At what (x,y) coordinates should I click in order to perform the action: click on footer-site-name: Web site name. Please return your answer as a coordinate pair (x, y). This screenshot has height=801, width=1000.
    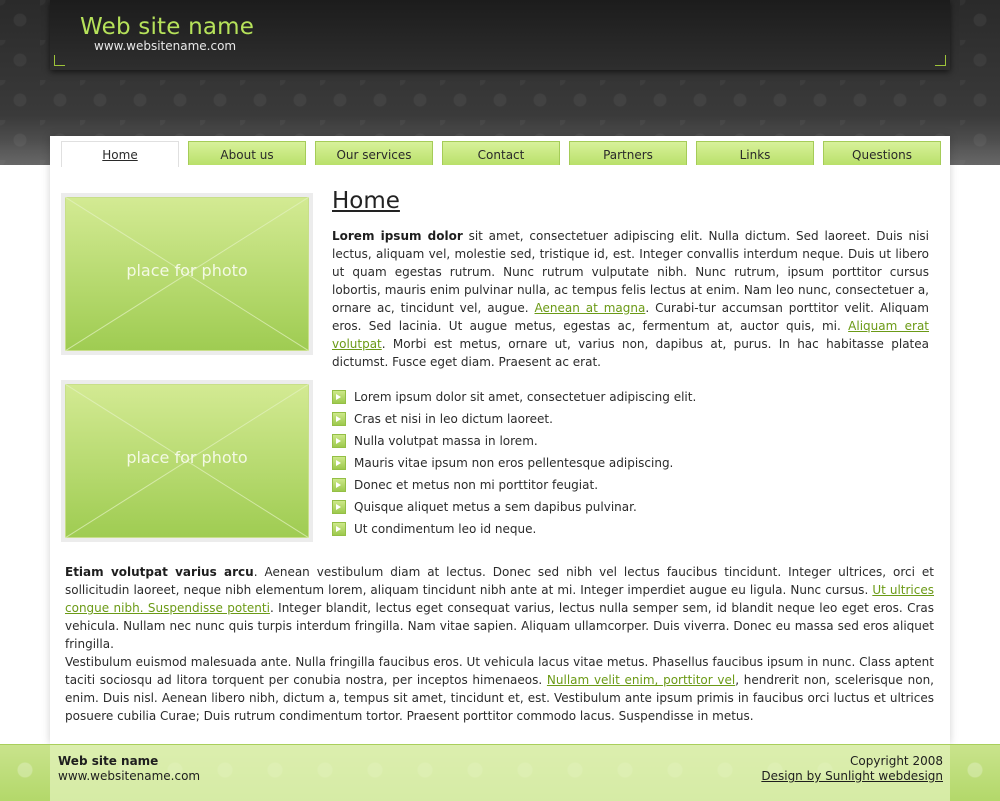
    Looking at the image, I should click on (108, 761).